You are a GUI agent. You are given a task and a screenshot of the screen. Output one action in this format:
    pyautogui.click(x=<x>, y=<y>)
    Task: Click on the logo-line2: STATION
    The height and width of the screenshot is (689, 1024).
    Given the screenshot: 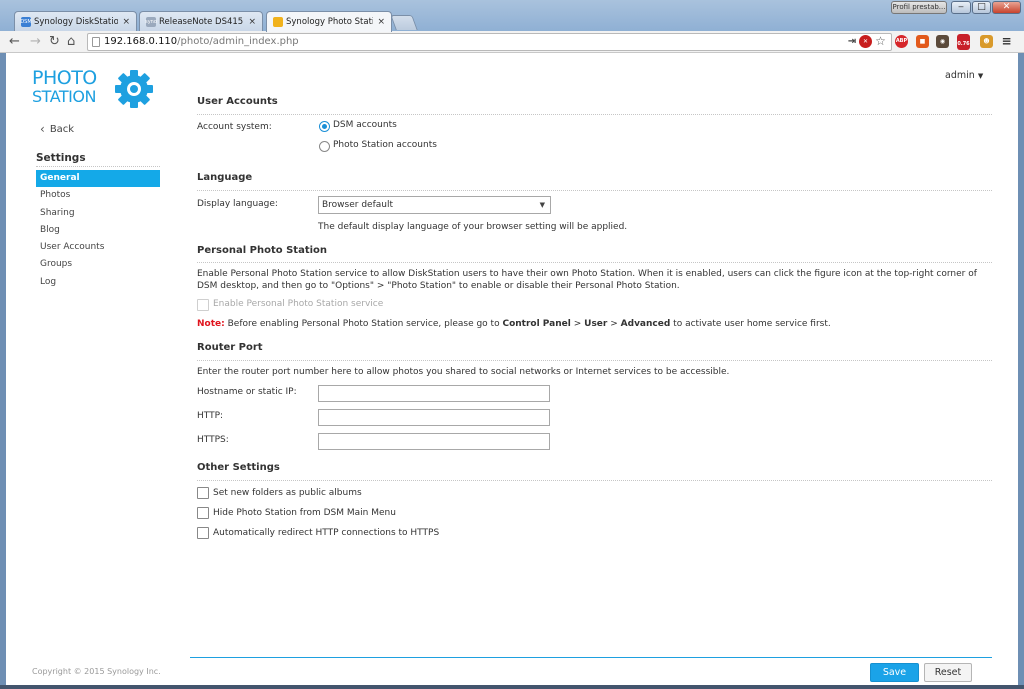 What is the action you would take?
    pyautogui.click(x=64, y=96)
    